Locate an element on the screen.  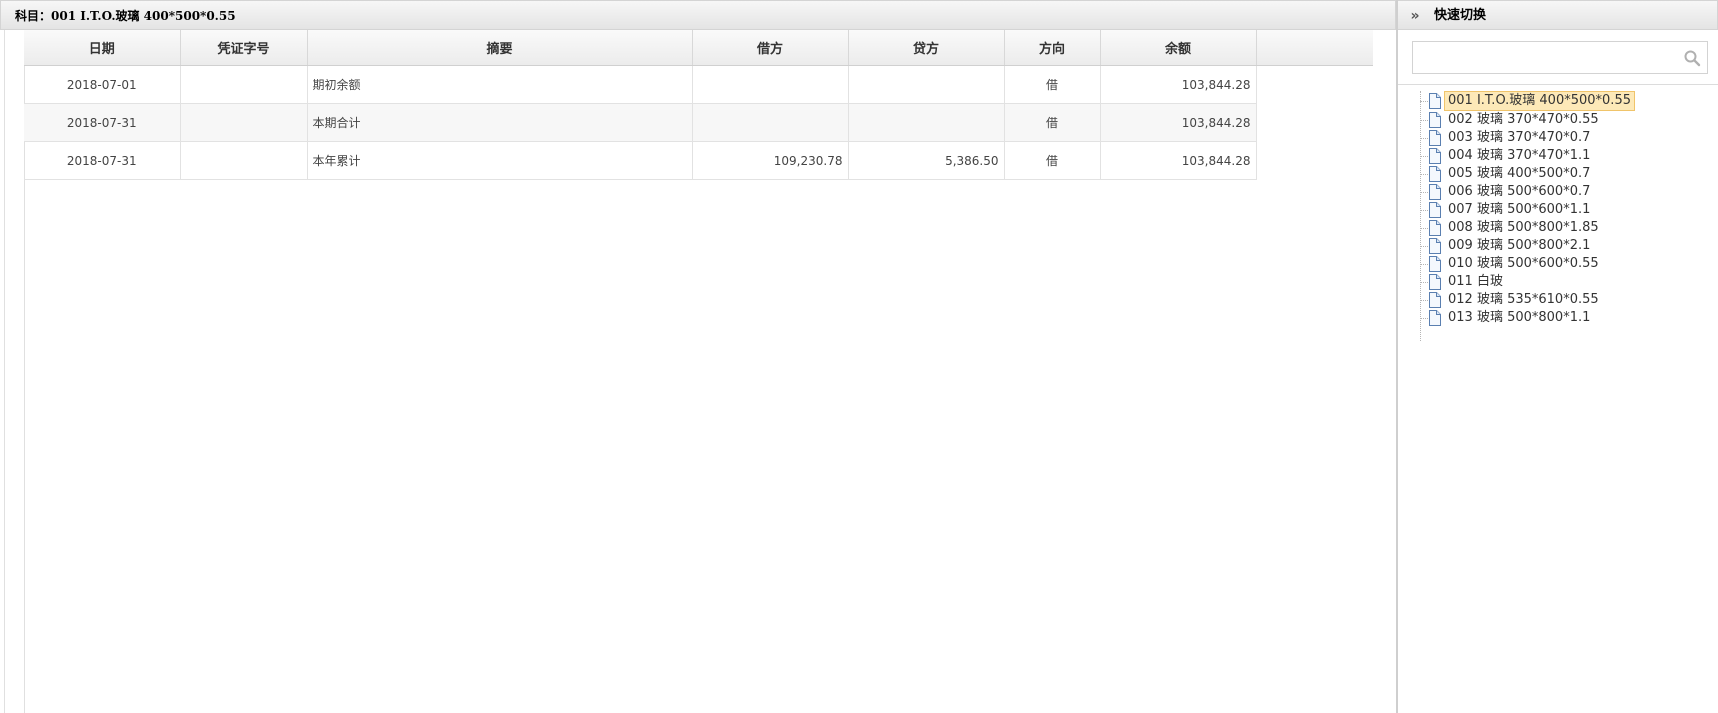
table-row: 2018-07-31 本期合计 借 103,844.28 is located at coordinates (698, 122).